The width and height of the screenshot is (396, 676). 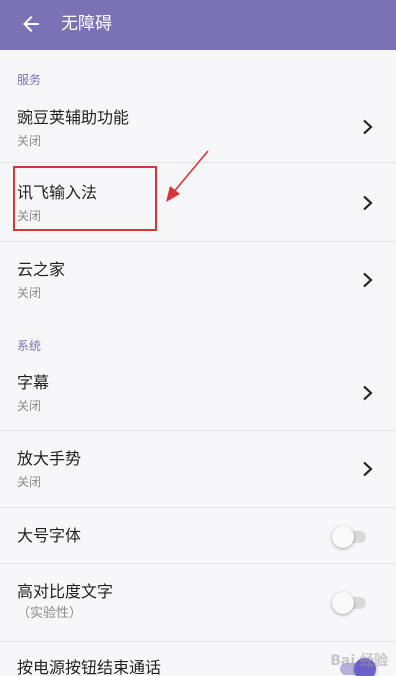 I want to click on item-title: 放大手势, so click(x=49, y=458).